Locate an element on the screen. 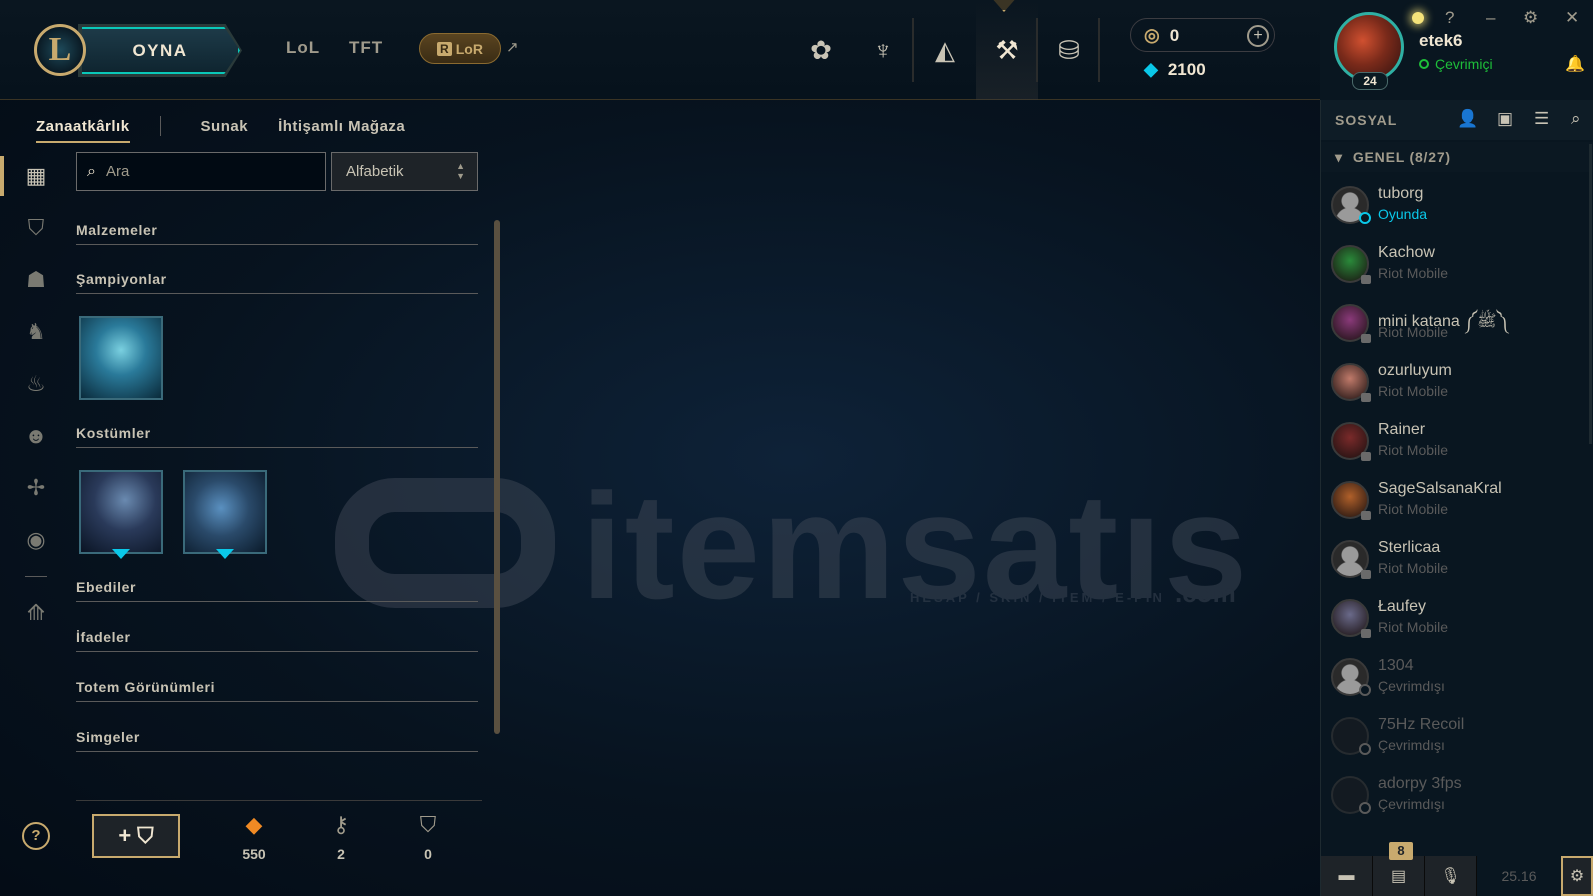 This screenshot has height=896, width=1593. lol-logo-icon: L is located at coordinates (60, 50).